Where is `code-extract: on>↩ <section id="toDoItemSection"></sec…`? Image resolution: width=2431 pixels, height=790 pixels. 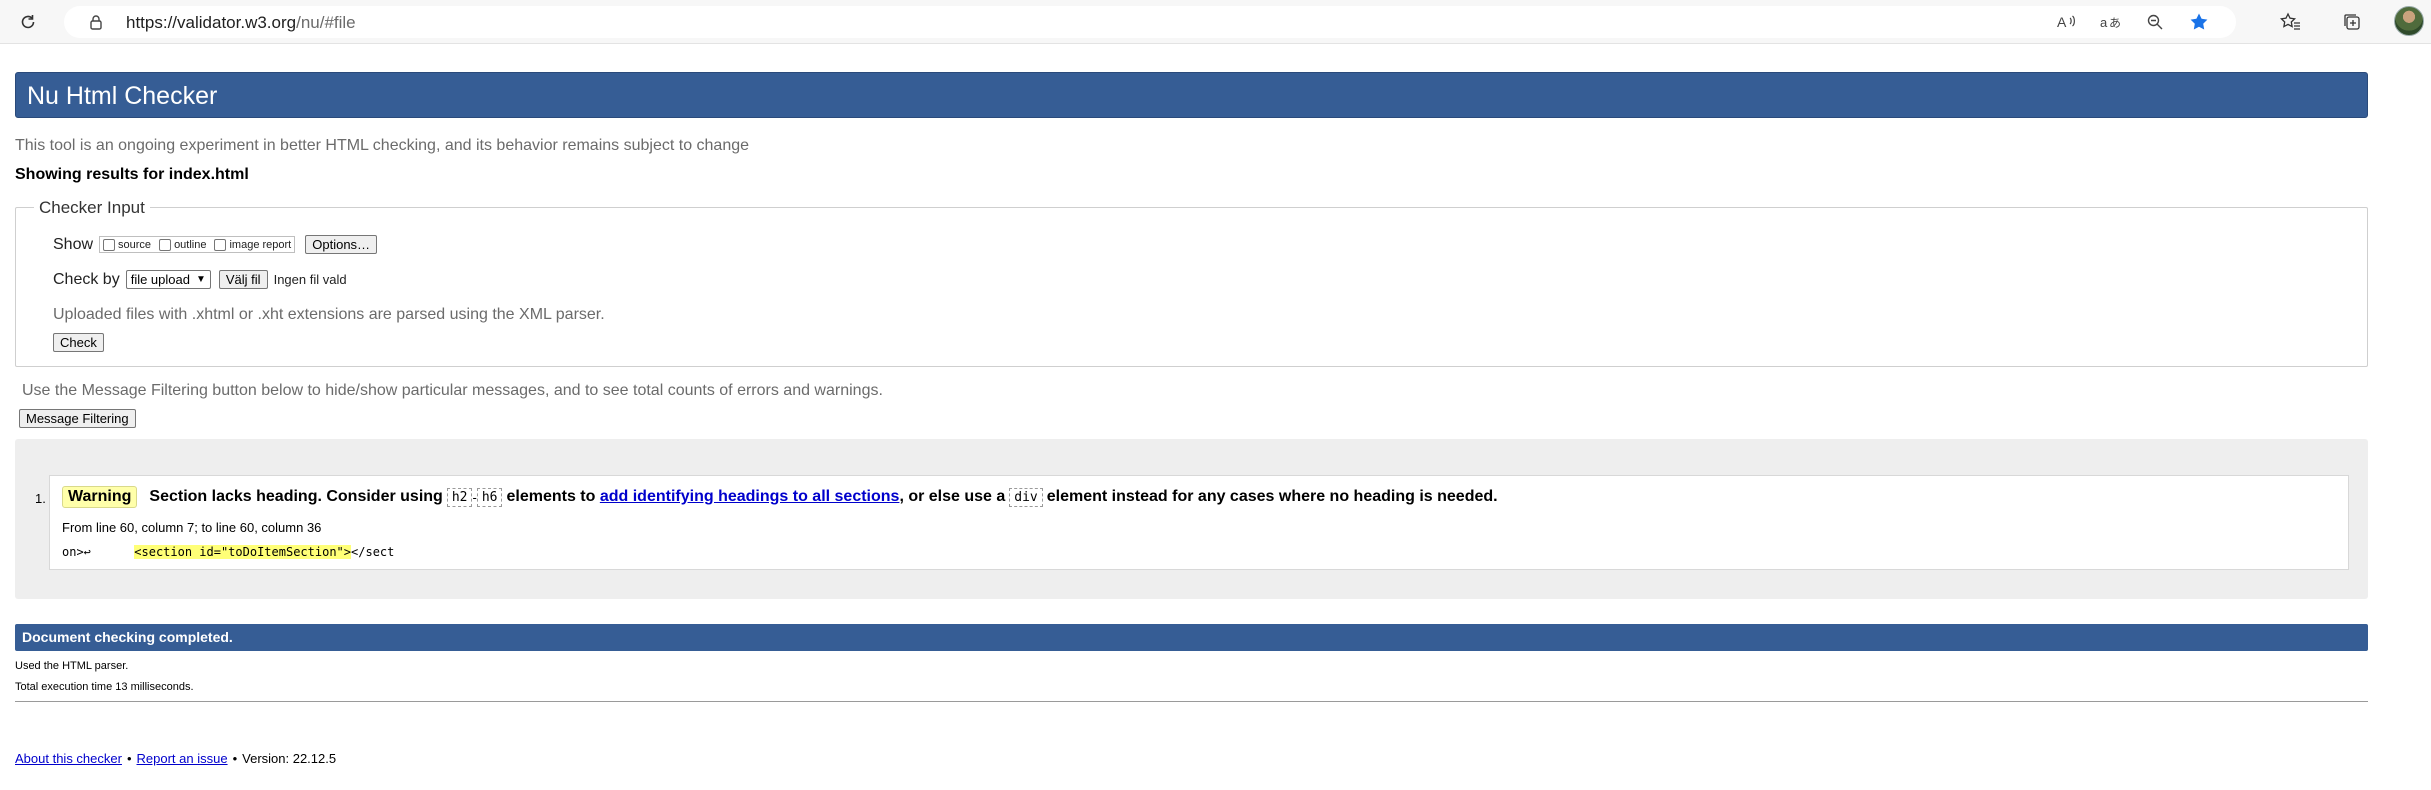
code-extract: on>↩ <section id="toDoItemSection"></sec… is located at coordinates (228, 552).